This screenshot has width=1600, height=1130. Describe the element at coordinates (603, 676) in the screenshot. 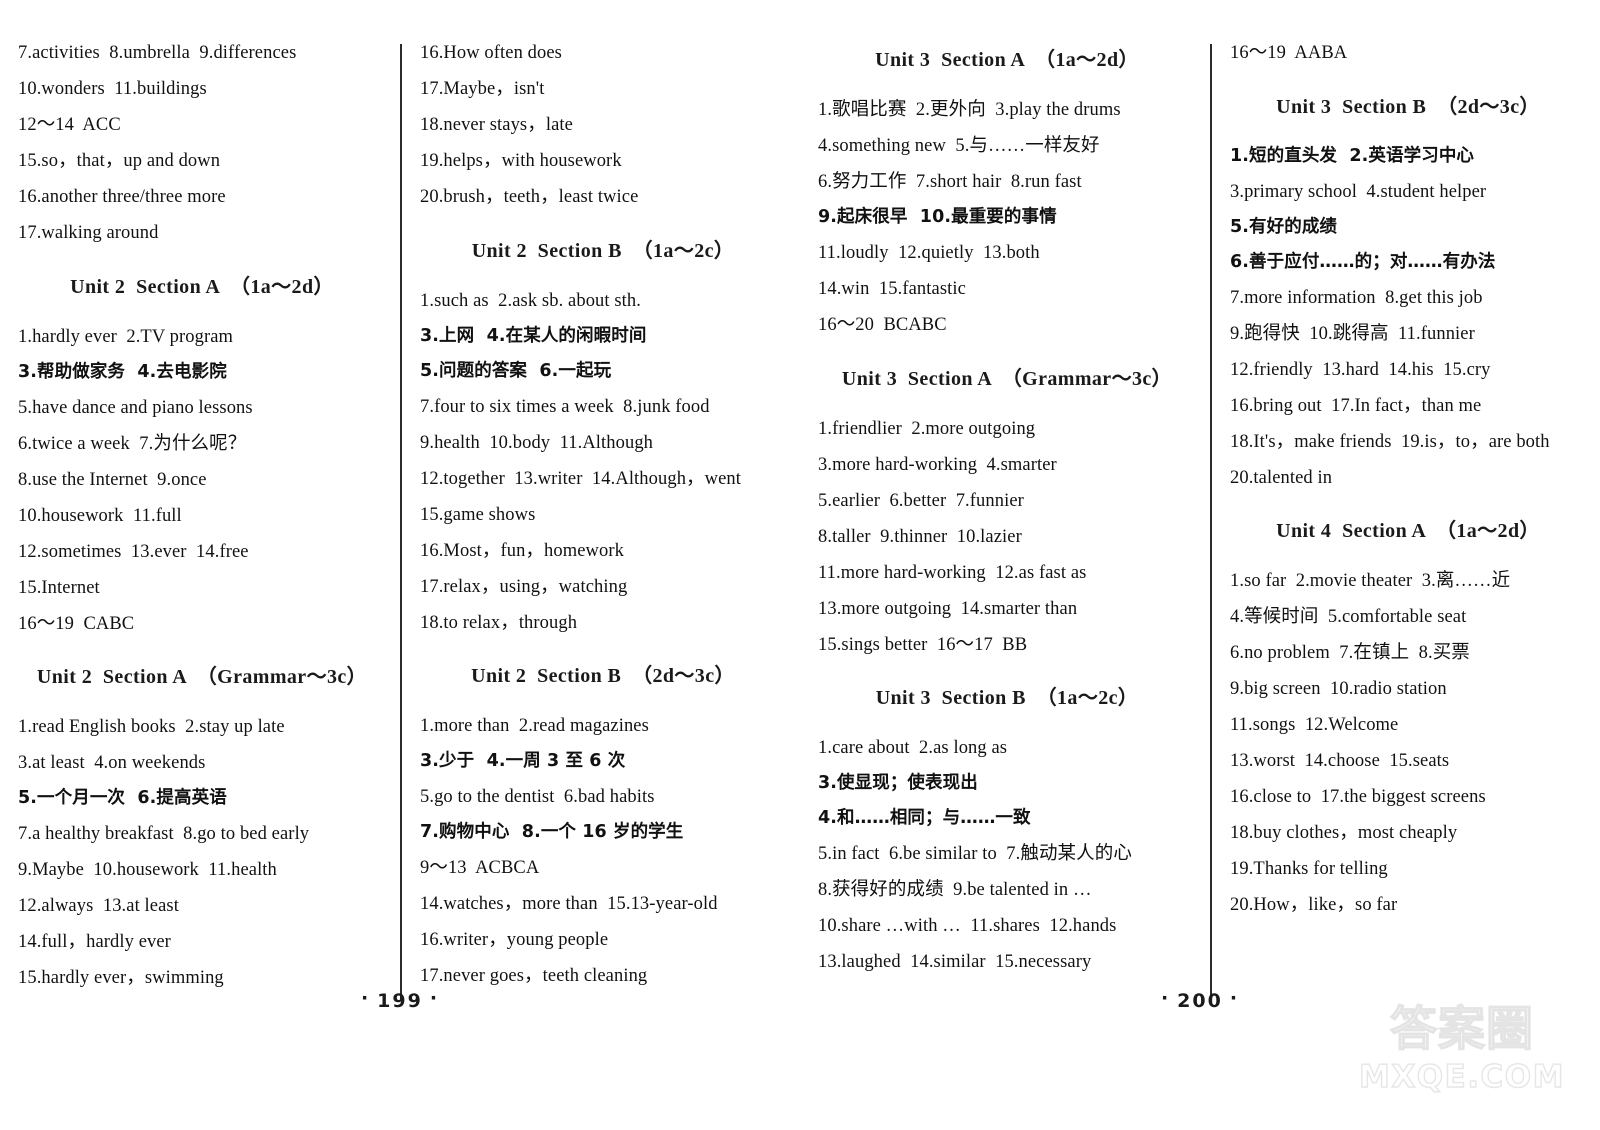

I see `section-heading: Unit 2 Section B （2d～3c）` at that location.